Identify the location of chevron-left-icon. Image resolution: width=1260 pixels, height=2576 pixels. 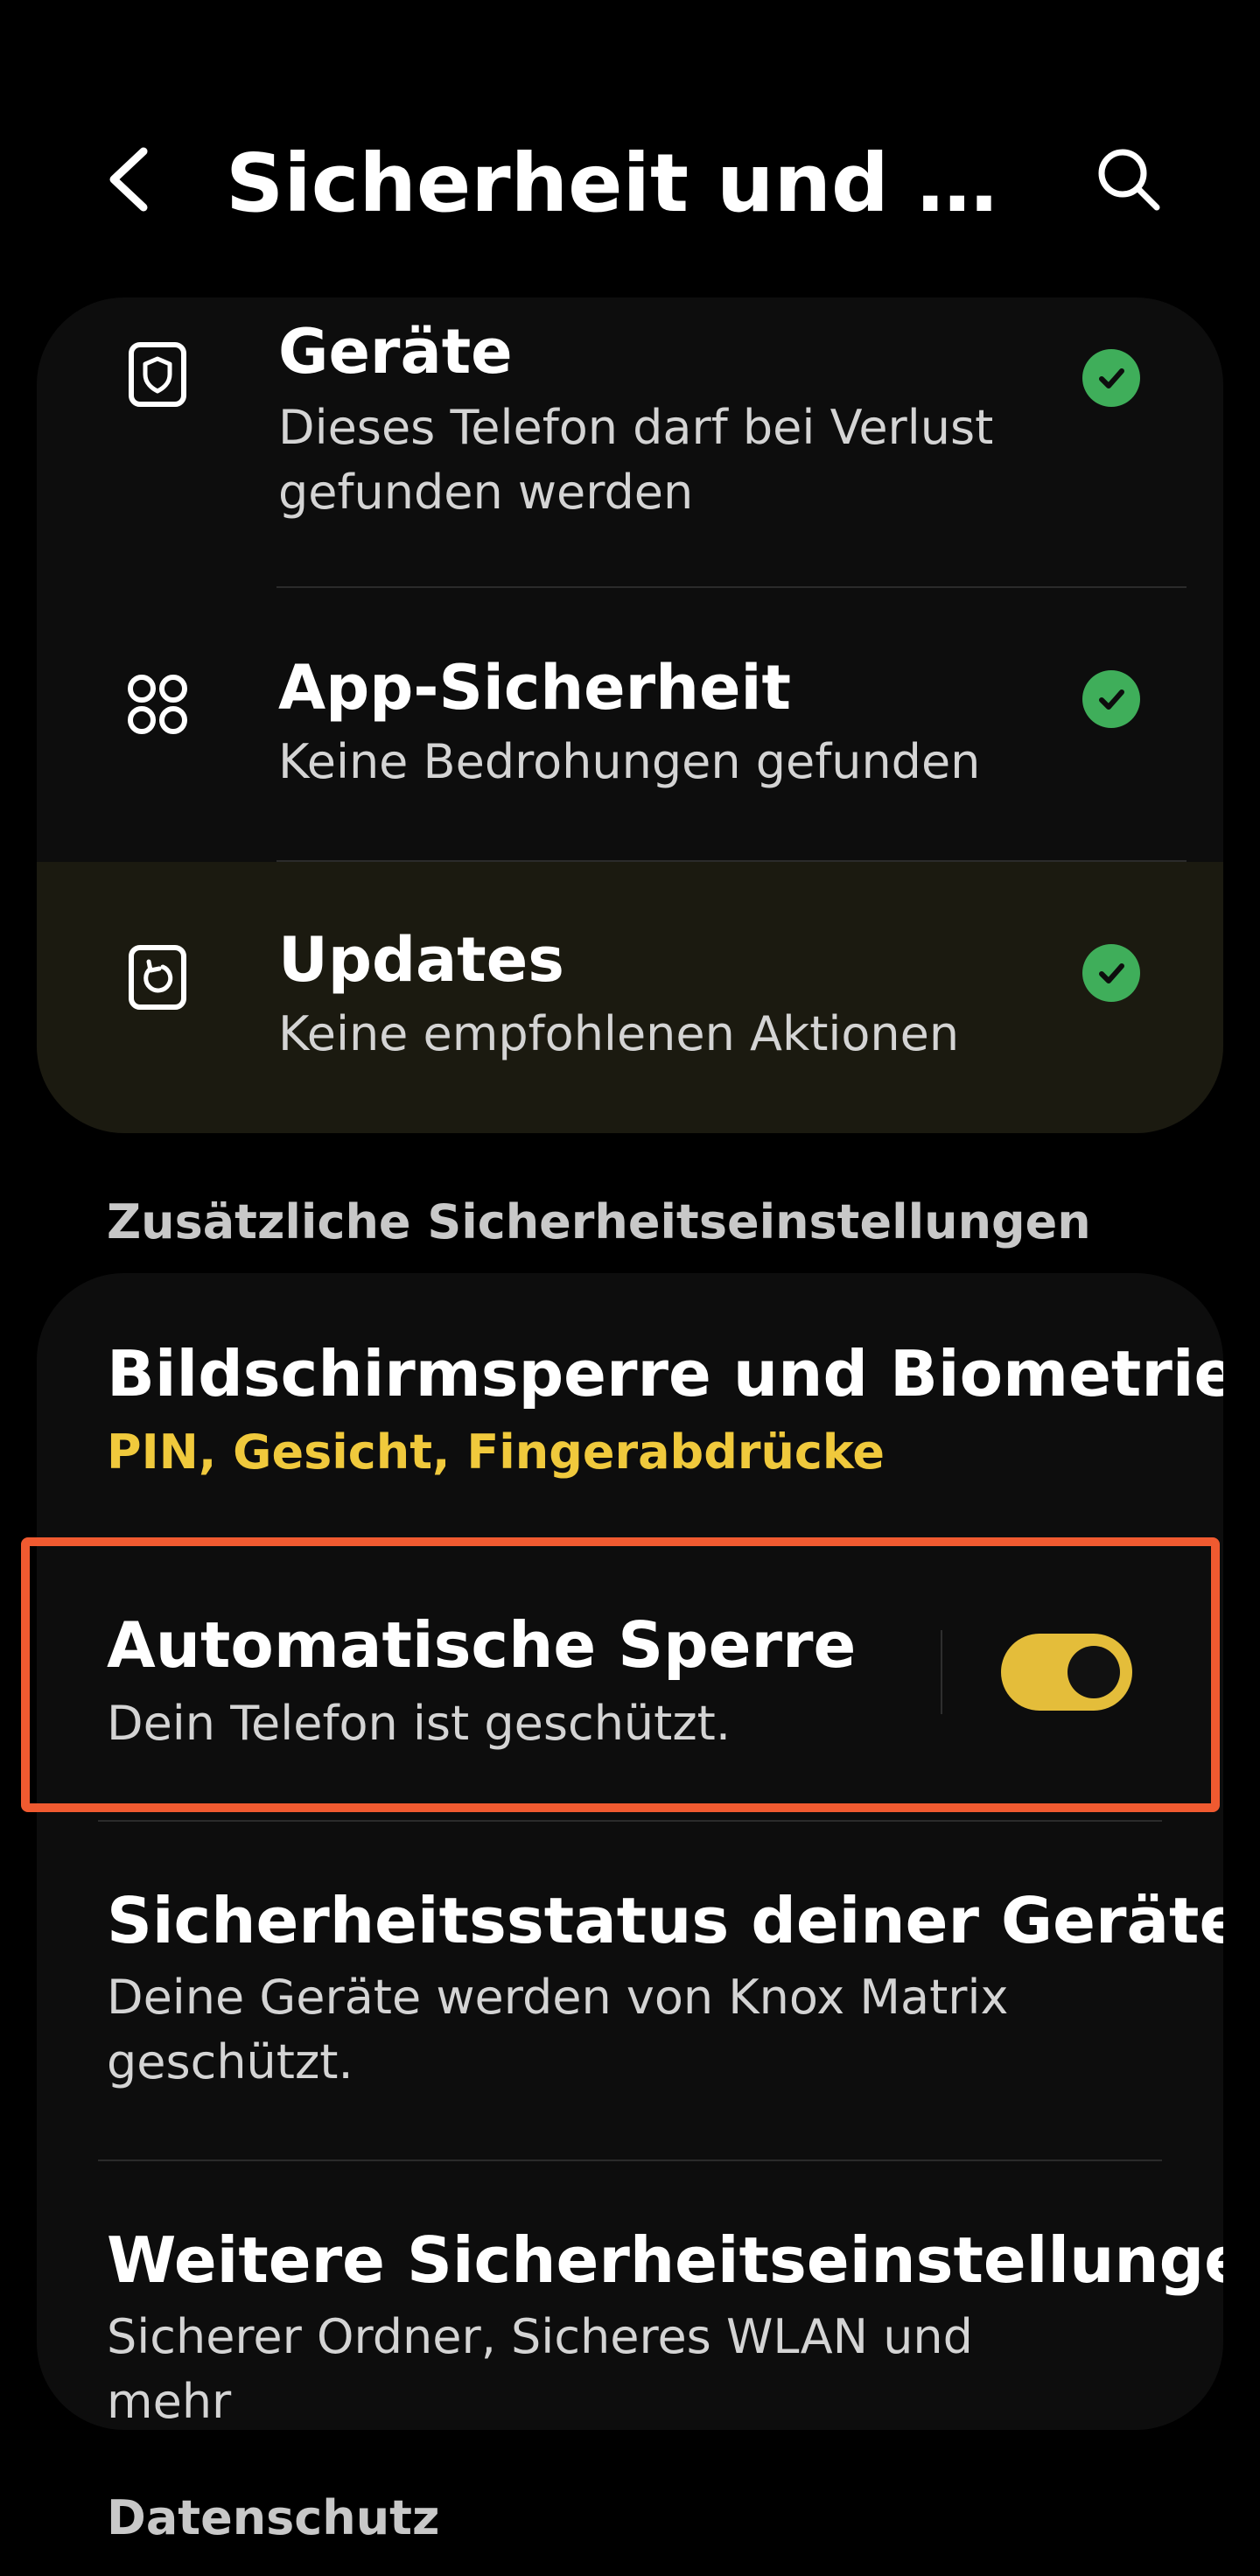
(128, 179).